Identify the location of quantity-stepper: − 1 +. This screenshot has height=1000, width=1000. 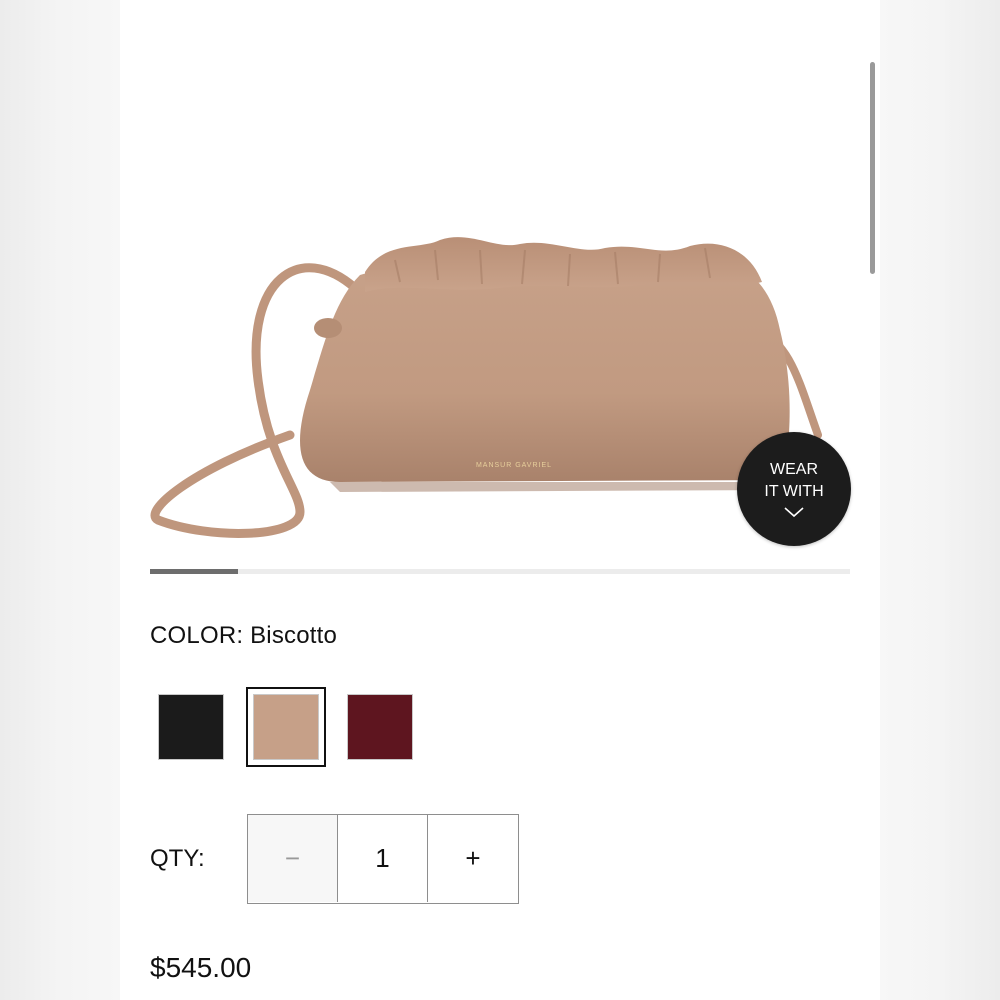
(383, 859).